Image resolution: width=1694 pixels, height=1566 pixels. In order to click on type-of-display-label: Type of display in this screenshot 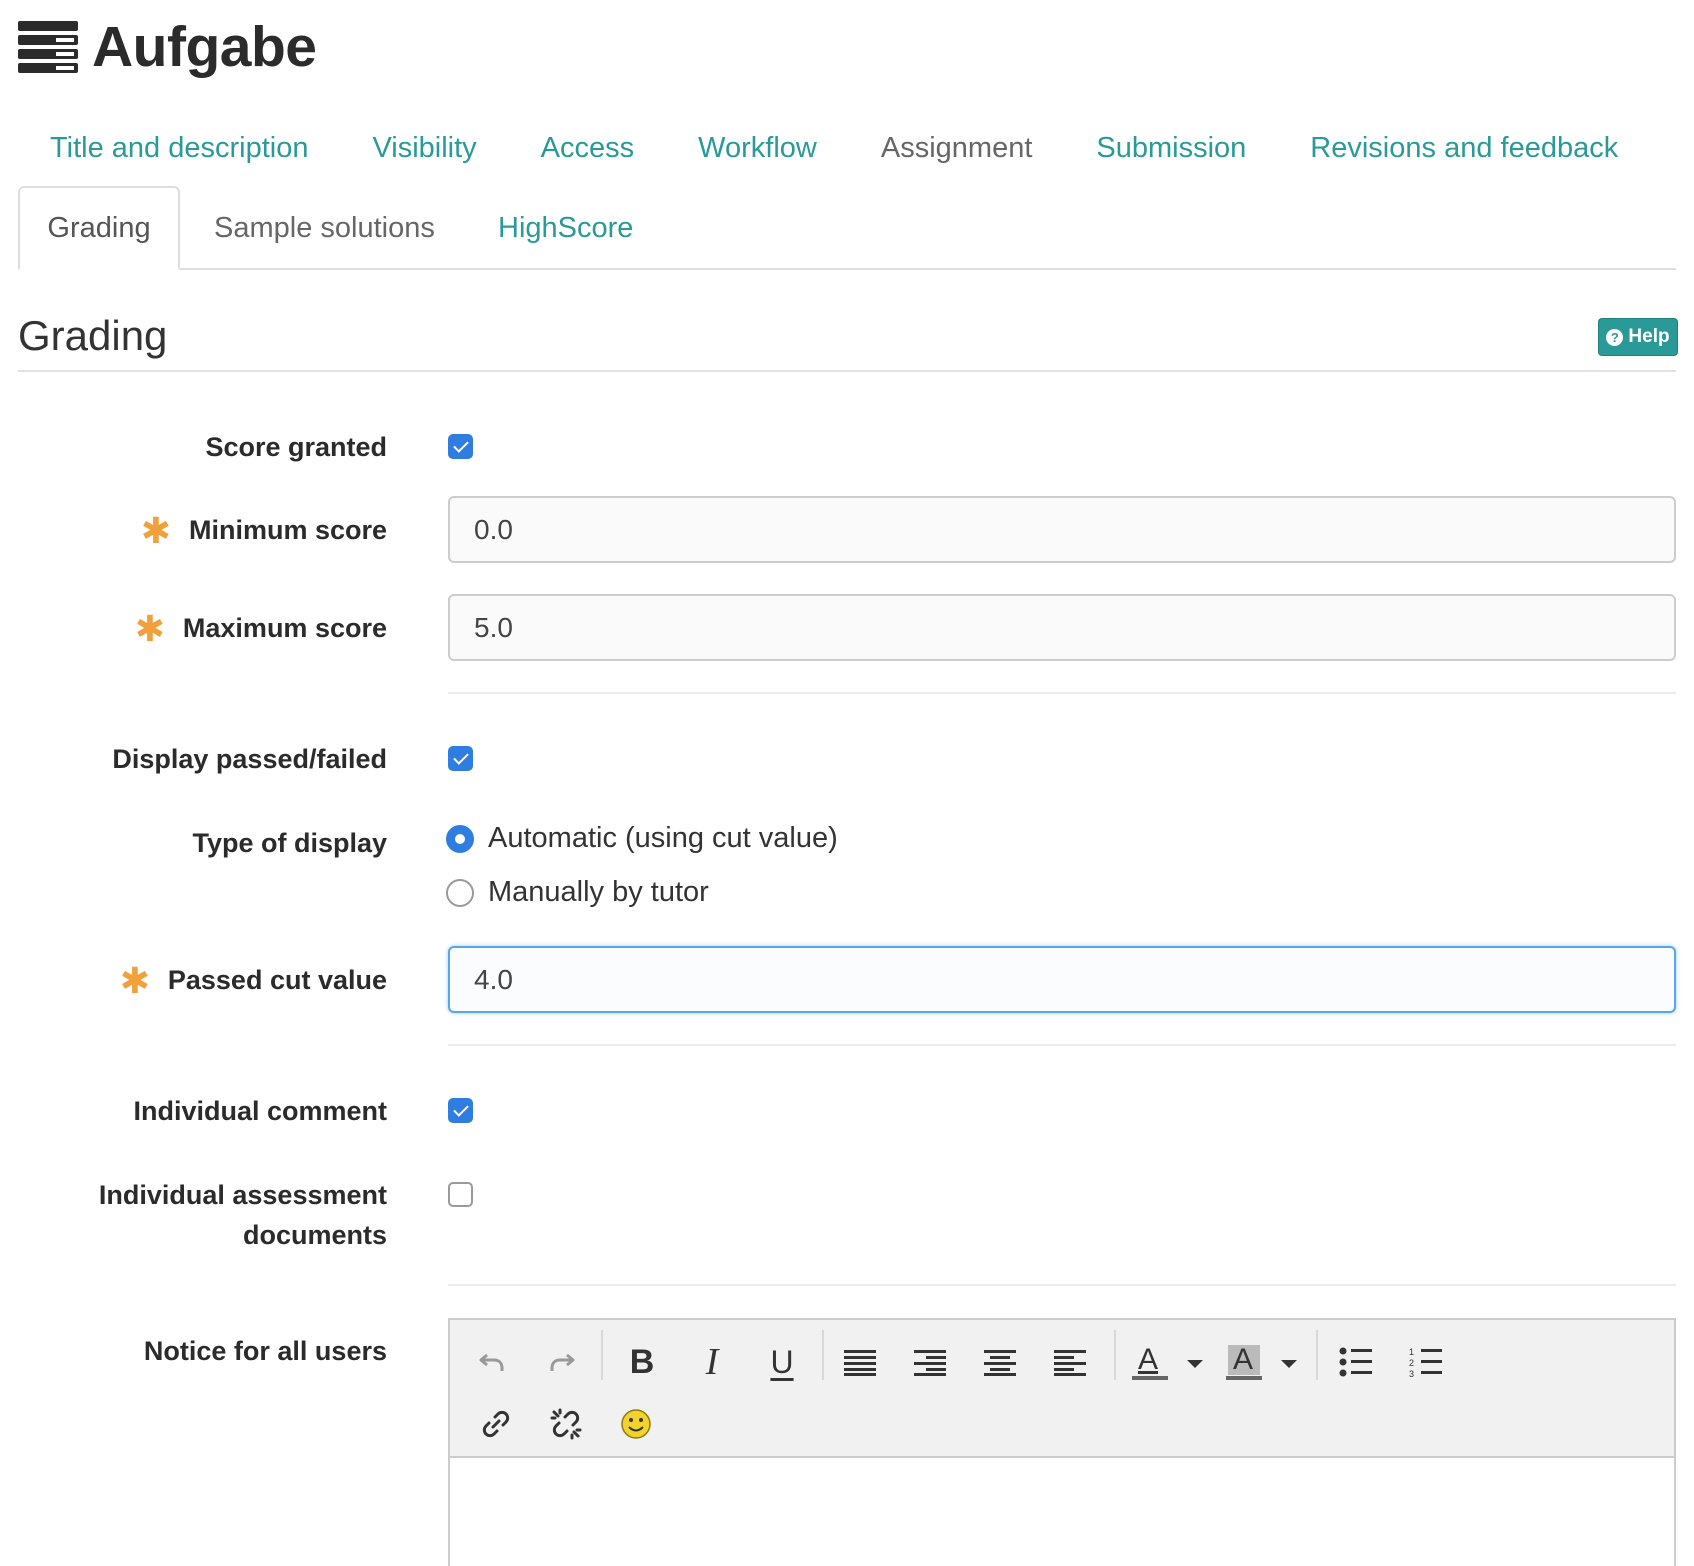, I will do `click(289, 843)`.